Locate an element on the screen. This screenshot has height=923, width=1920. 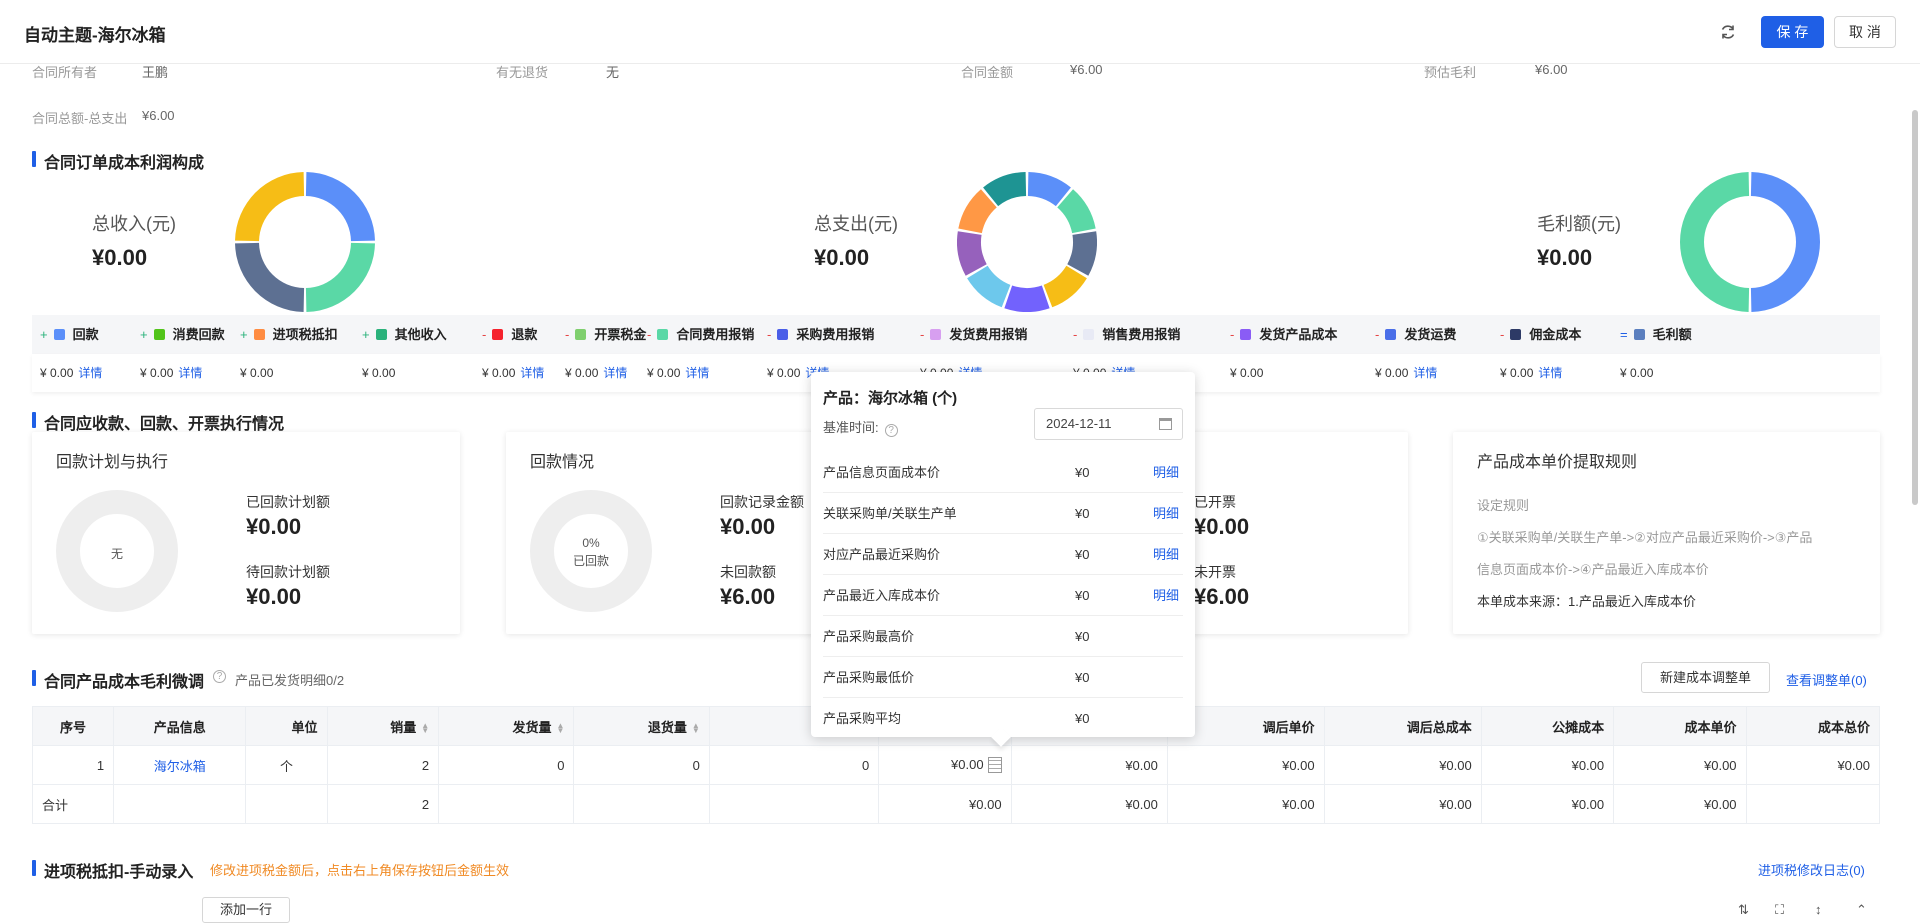
uninvoiced-value: ¥6.00 is located at coordinates (1222, 596).